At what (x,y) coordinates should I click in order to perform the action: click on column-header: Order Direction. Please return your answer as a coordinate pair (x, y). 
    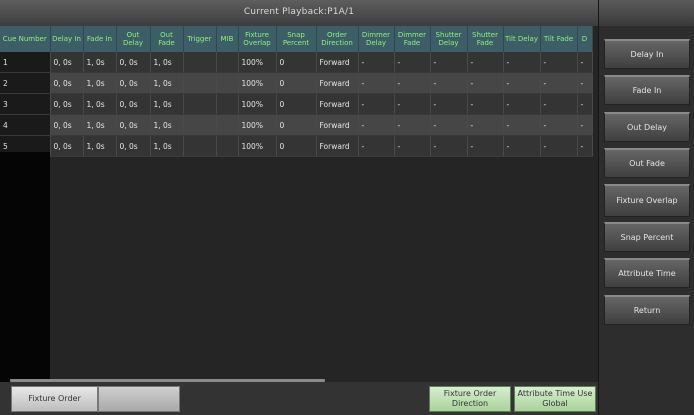
    Looking at the image, I should click on (337, 39).